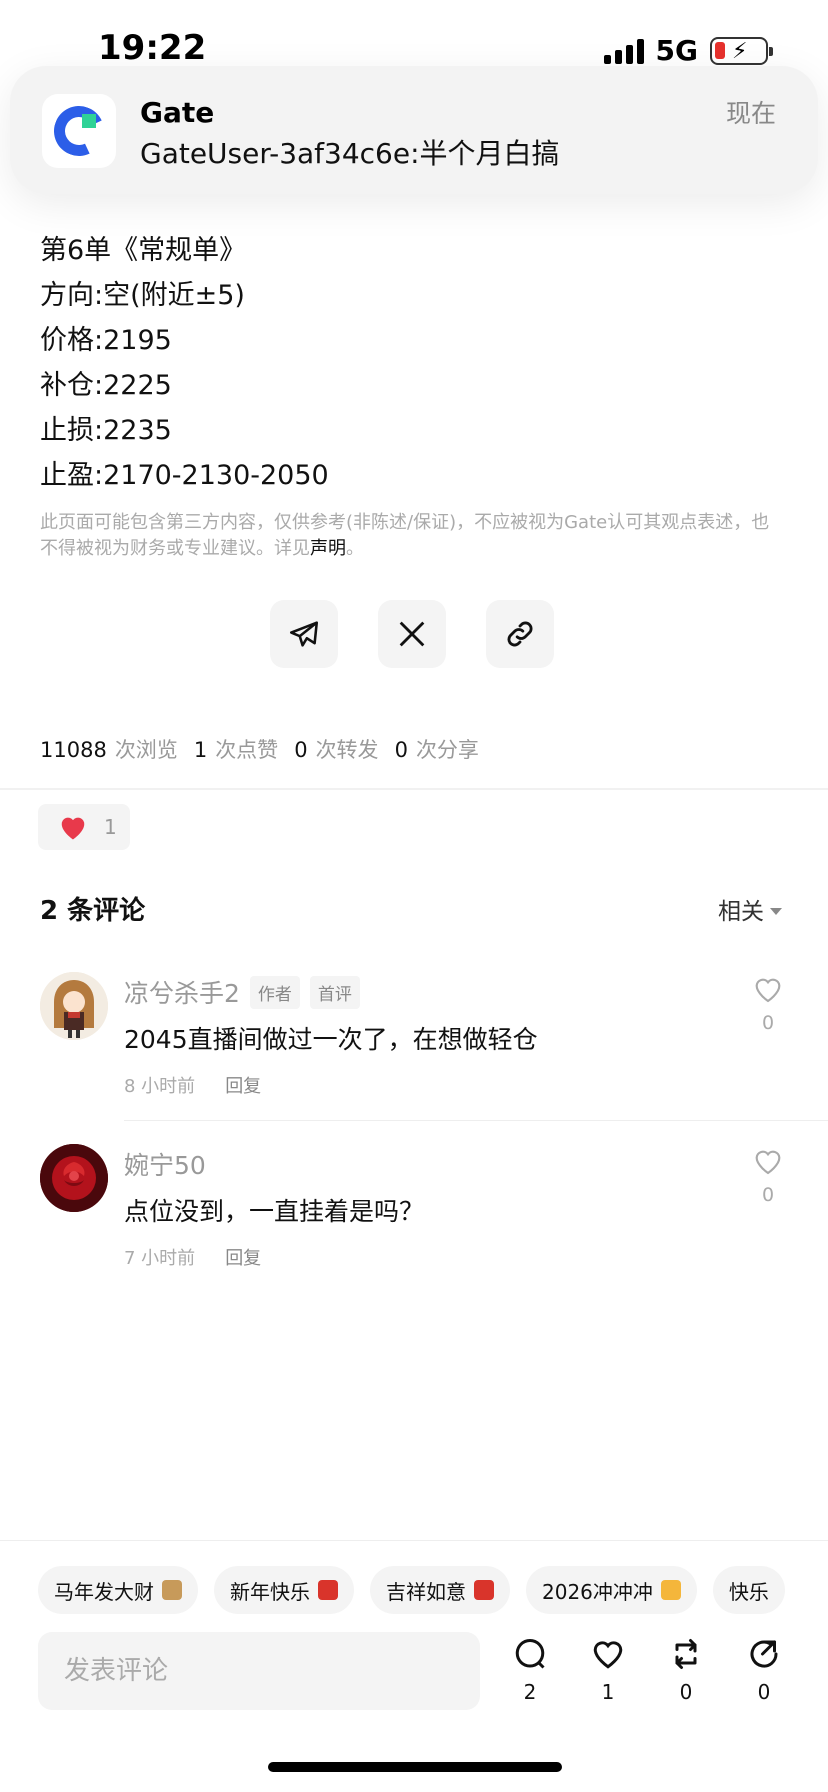 The image size is (828, 1792). I want to click on comment-icon, so click(530, 1654).